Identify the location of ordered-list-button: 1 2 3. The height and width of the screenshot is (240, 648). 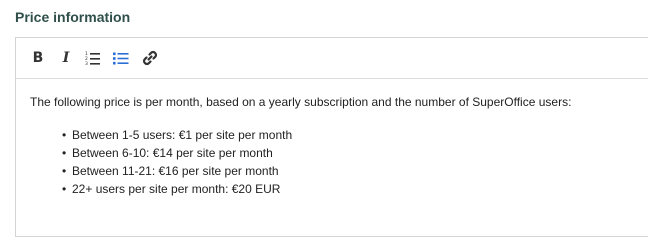
(93, 58).